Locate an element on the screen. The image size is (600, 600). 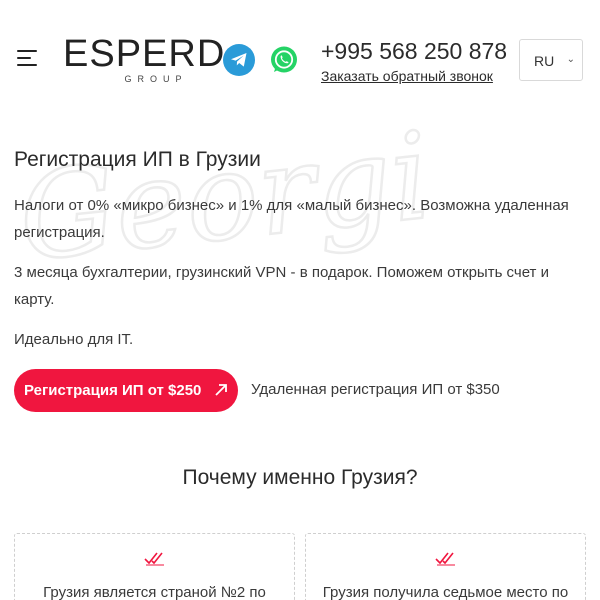
feature-card-text: Грузия является страной №2 по is located at coordinates (154, 592).